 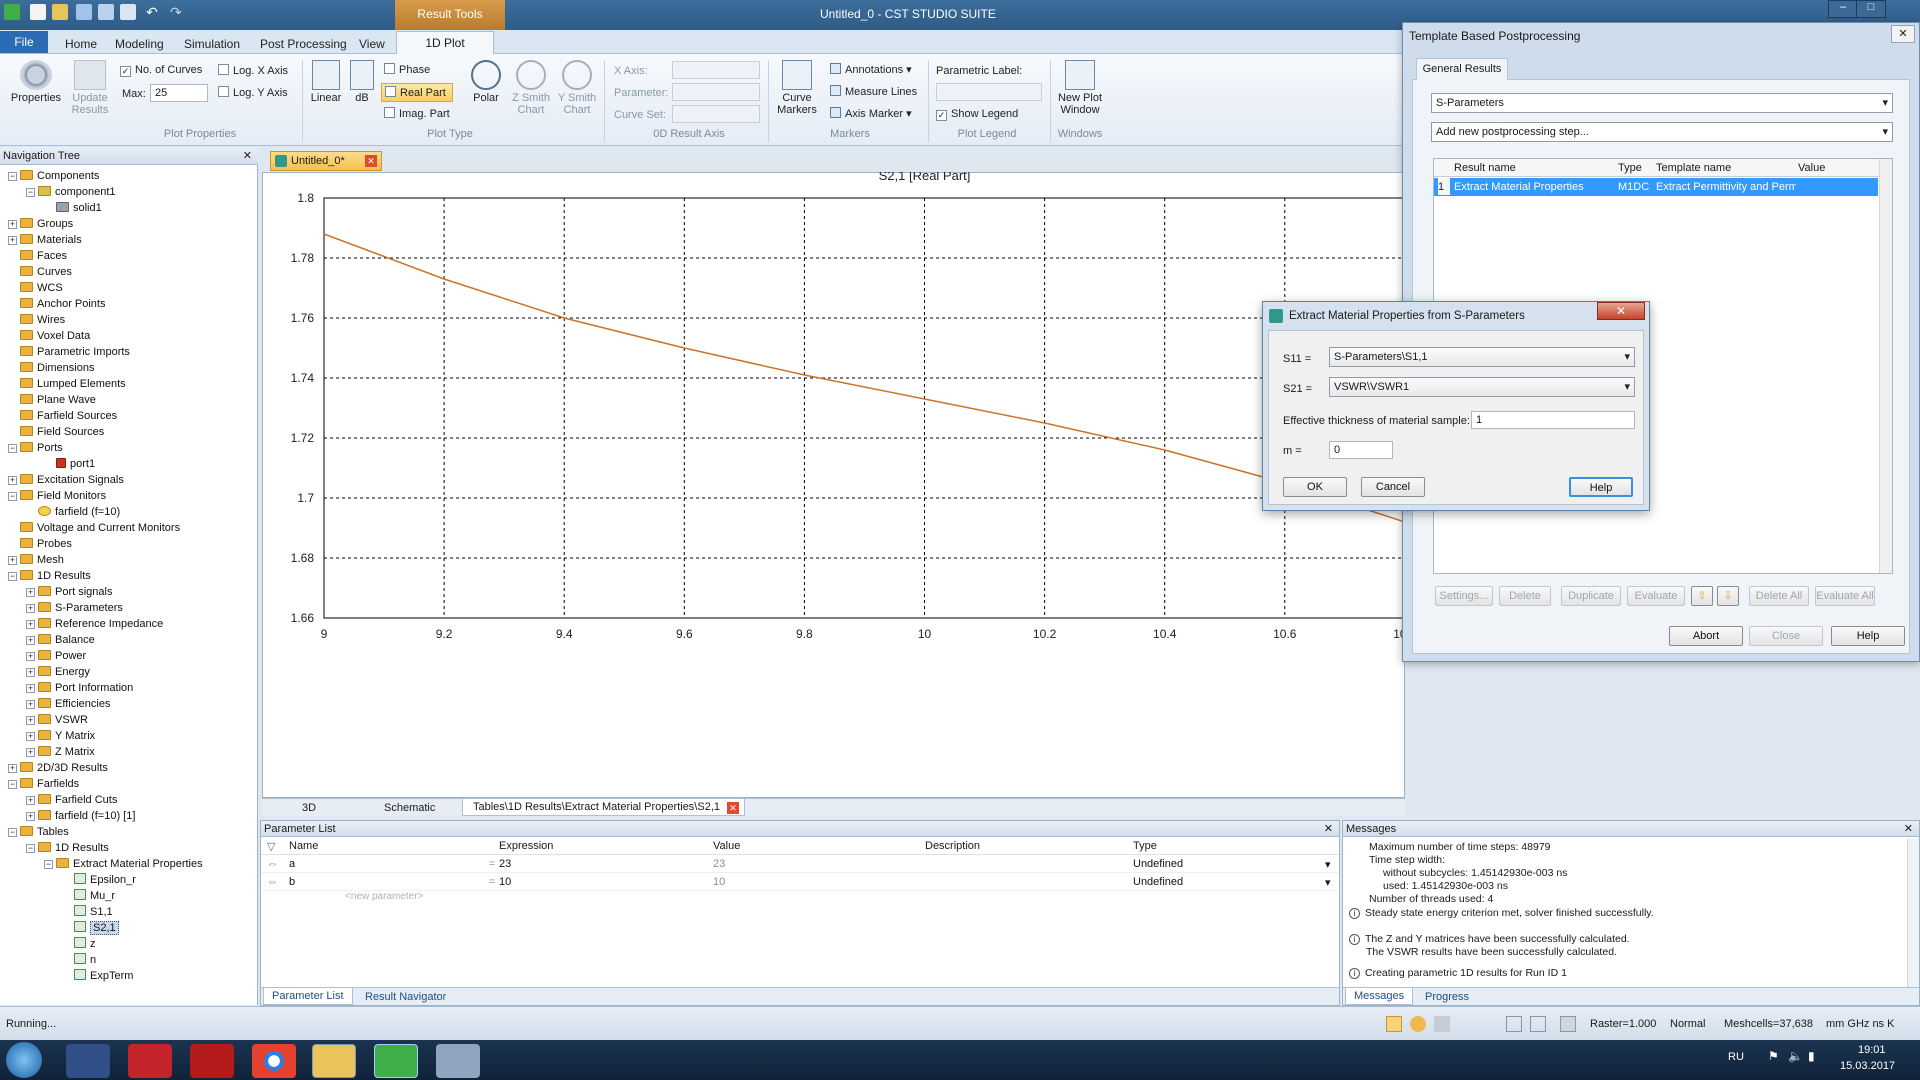 I want to click on rotate-icon, so click(x=1442, y=1024).